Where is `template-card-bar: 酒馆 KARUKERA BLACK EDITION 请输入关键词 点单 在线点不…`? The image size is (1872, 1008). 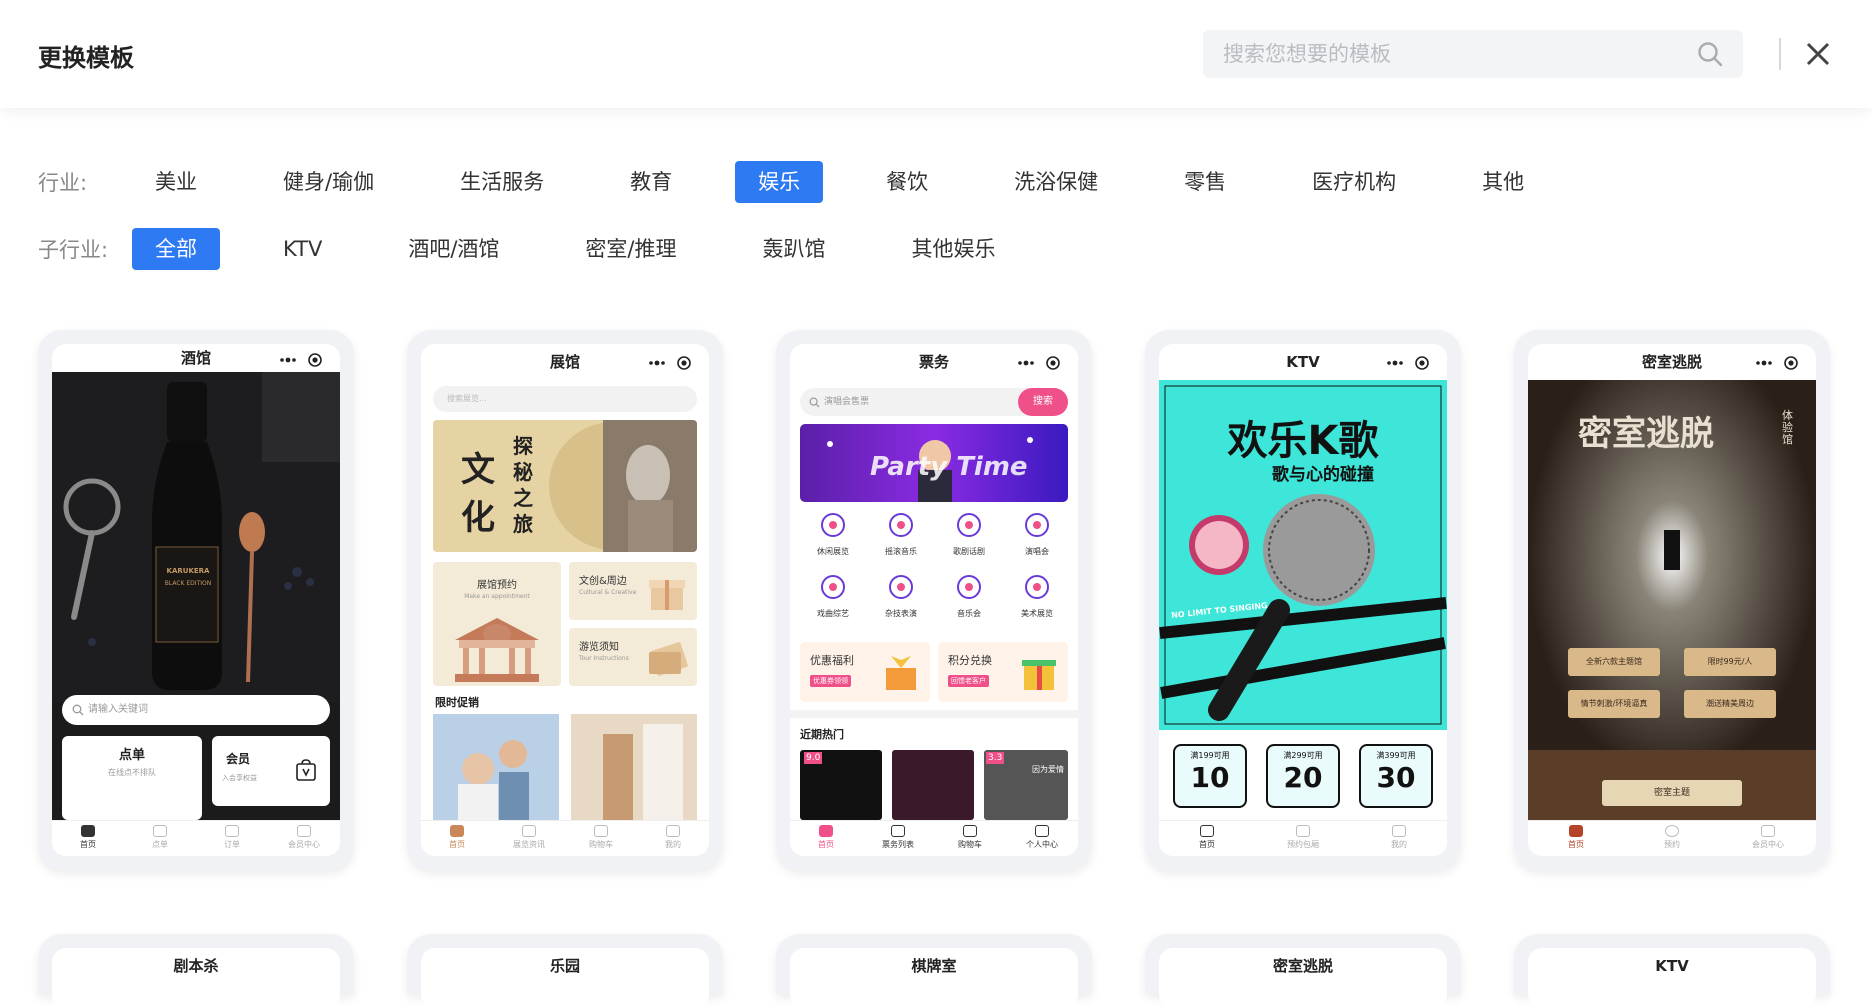 template-card-bar: 酒馆 KARUKERA BLACK EDITION 请输入关键词 点单 在线点不… is located at coordinates (196, 600).